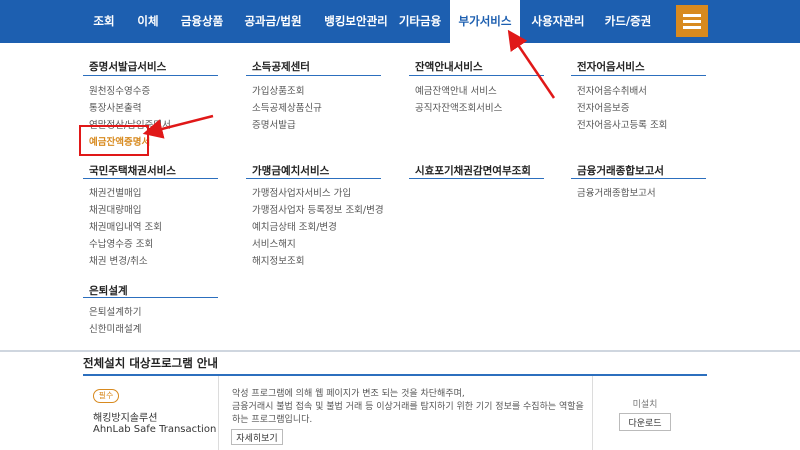 The height and width of the screenshot is (450, 800). What do you see at coordinates (395, 375) in the screenshot?
I see `programs-section-underline` at bounding box center [395, 375].